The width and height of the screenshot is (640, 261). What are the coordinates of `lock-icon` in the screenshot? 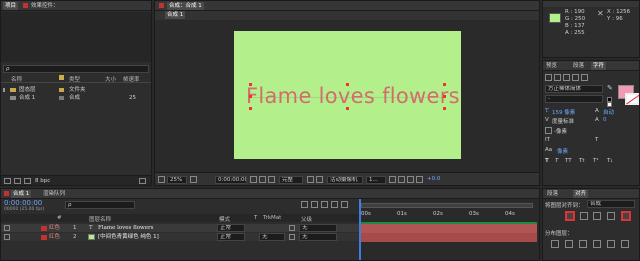 It's located at (6, 193).